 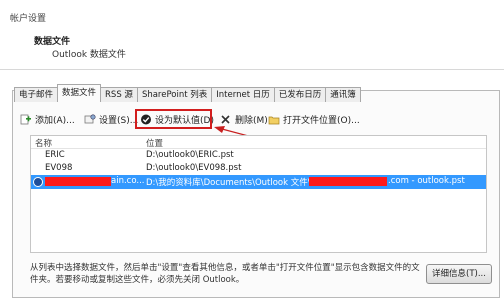 What do you see at coordinates (154, 143) in the screenshot?
I see `column-header-location: 位置` at bounding box center [154, 143].